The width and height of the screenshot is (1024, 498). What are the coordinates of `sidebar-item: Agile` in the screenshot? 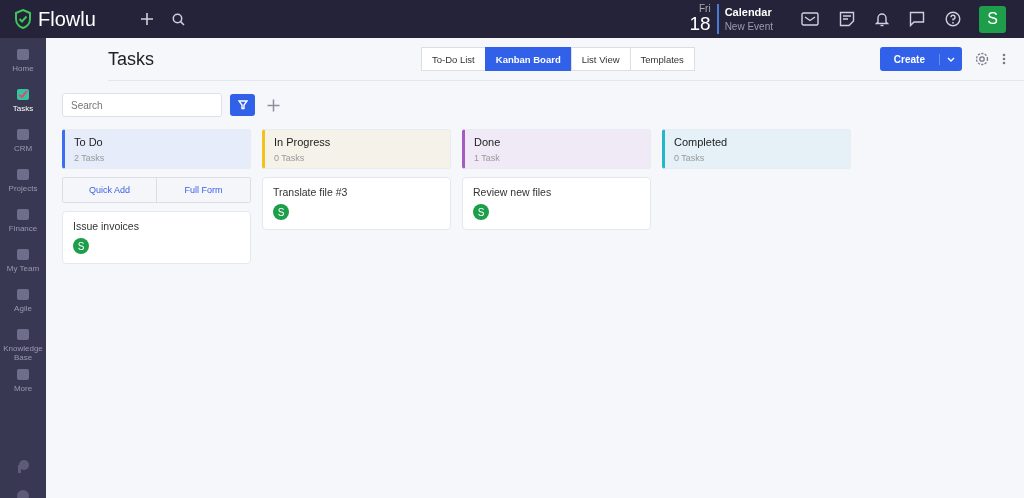 It's located at (23, 301).